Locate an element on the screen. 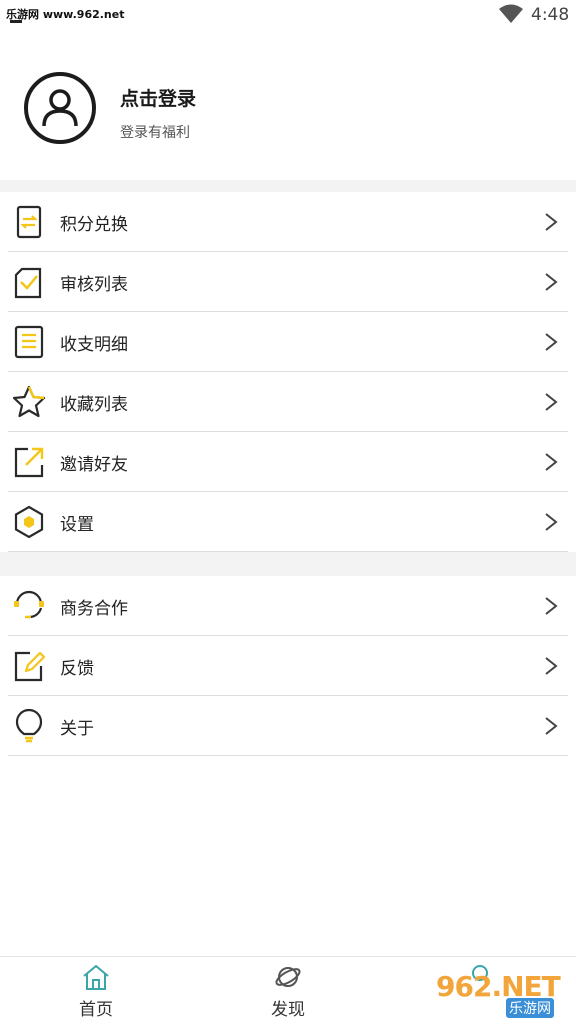 This screenshot has height=1024, width=576. settings-hexagon-icon is located at coordinates (29, 522).